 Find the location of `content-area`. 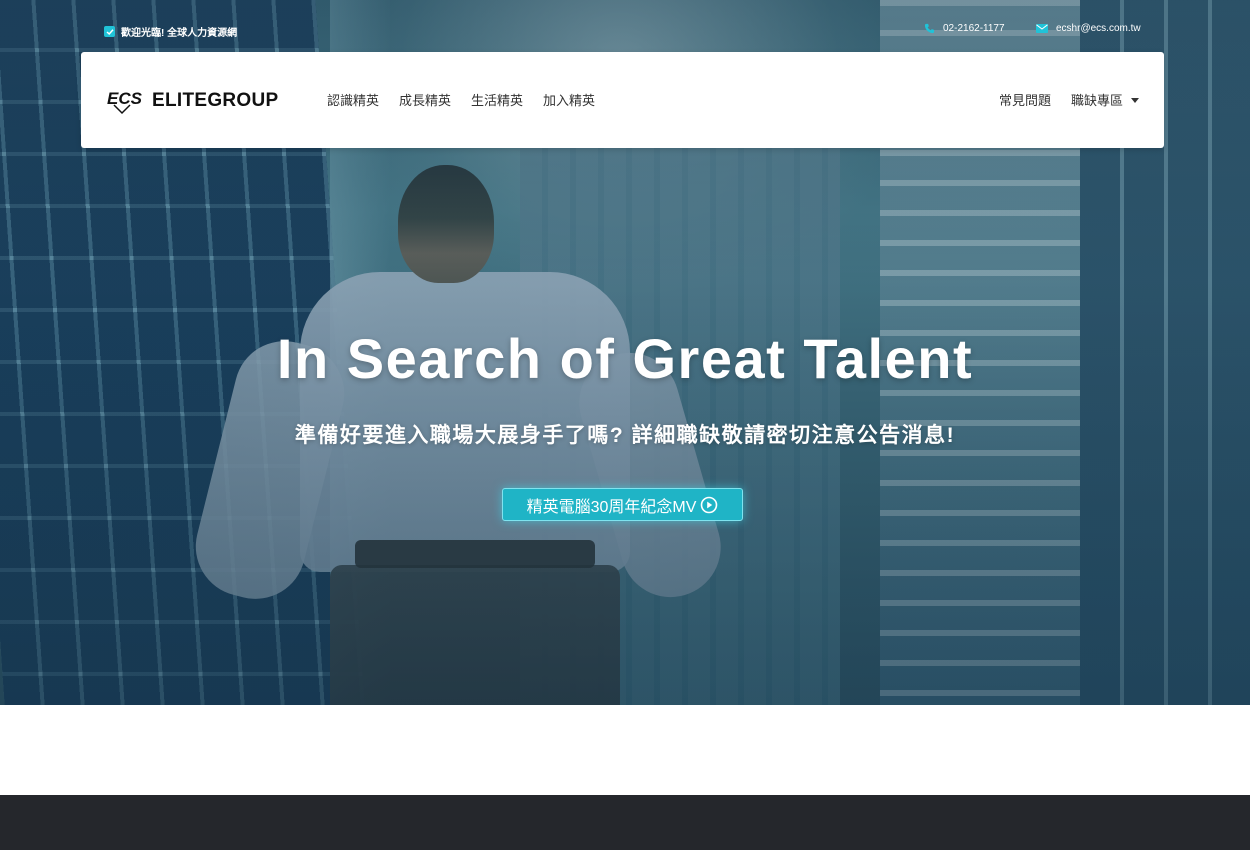

content-area is located at coordinates (625, 750).